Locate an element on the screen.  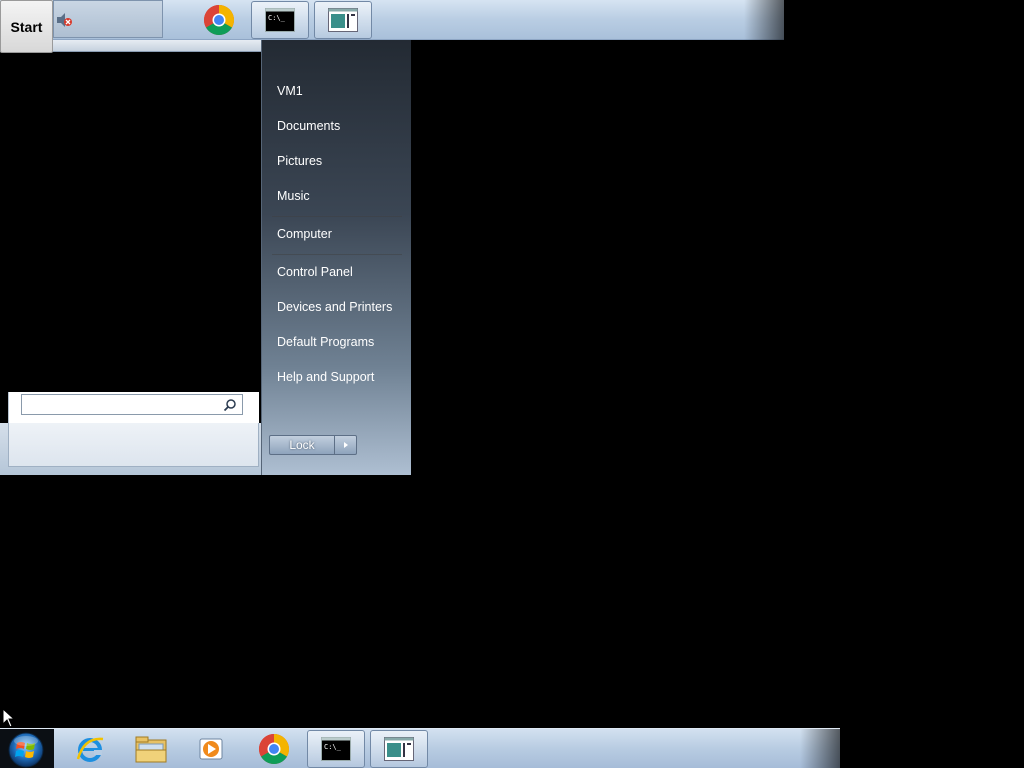
menu-item-control-panel: Control Panel is located at coordinates (339, 272).